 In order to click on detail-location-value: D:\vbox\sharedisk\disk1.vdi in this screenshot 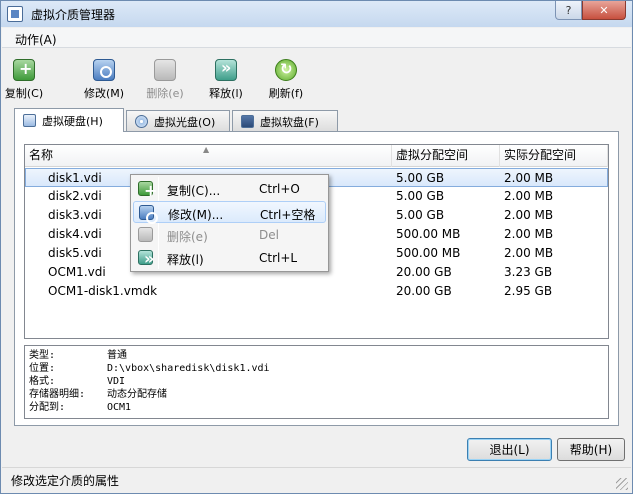, I will do `click(188, 368)`.